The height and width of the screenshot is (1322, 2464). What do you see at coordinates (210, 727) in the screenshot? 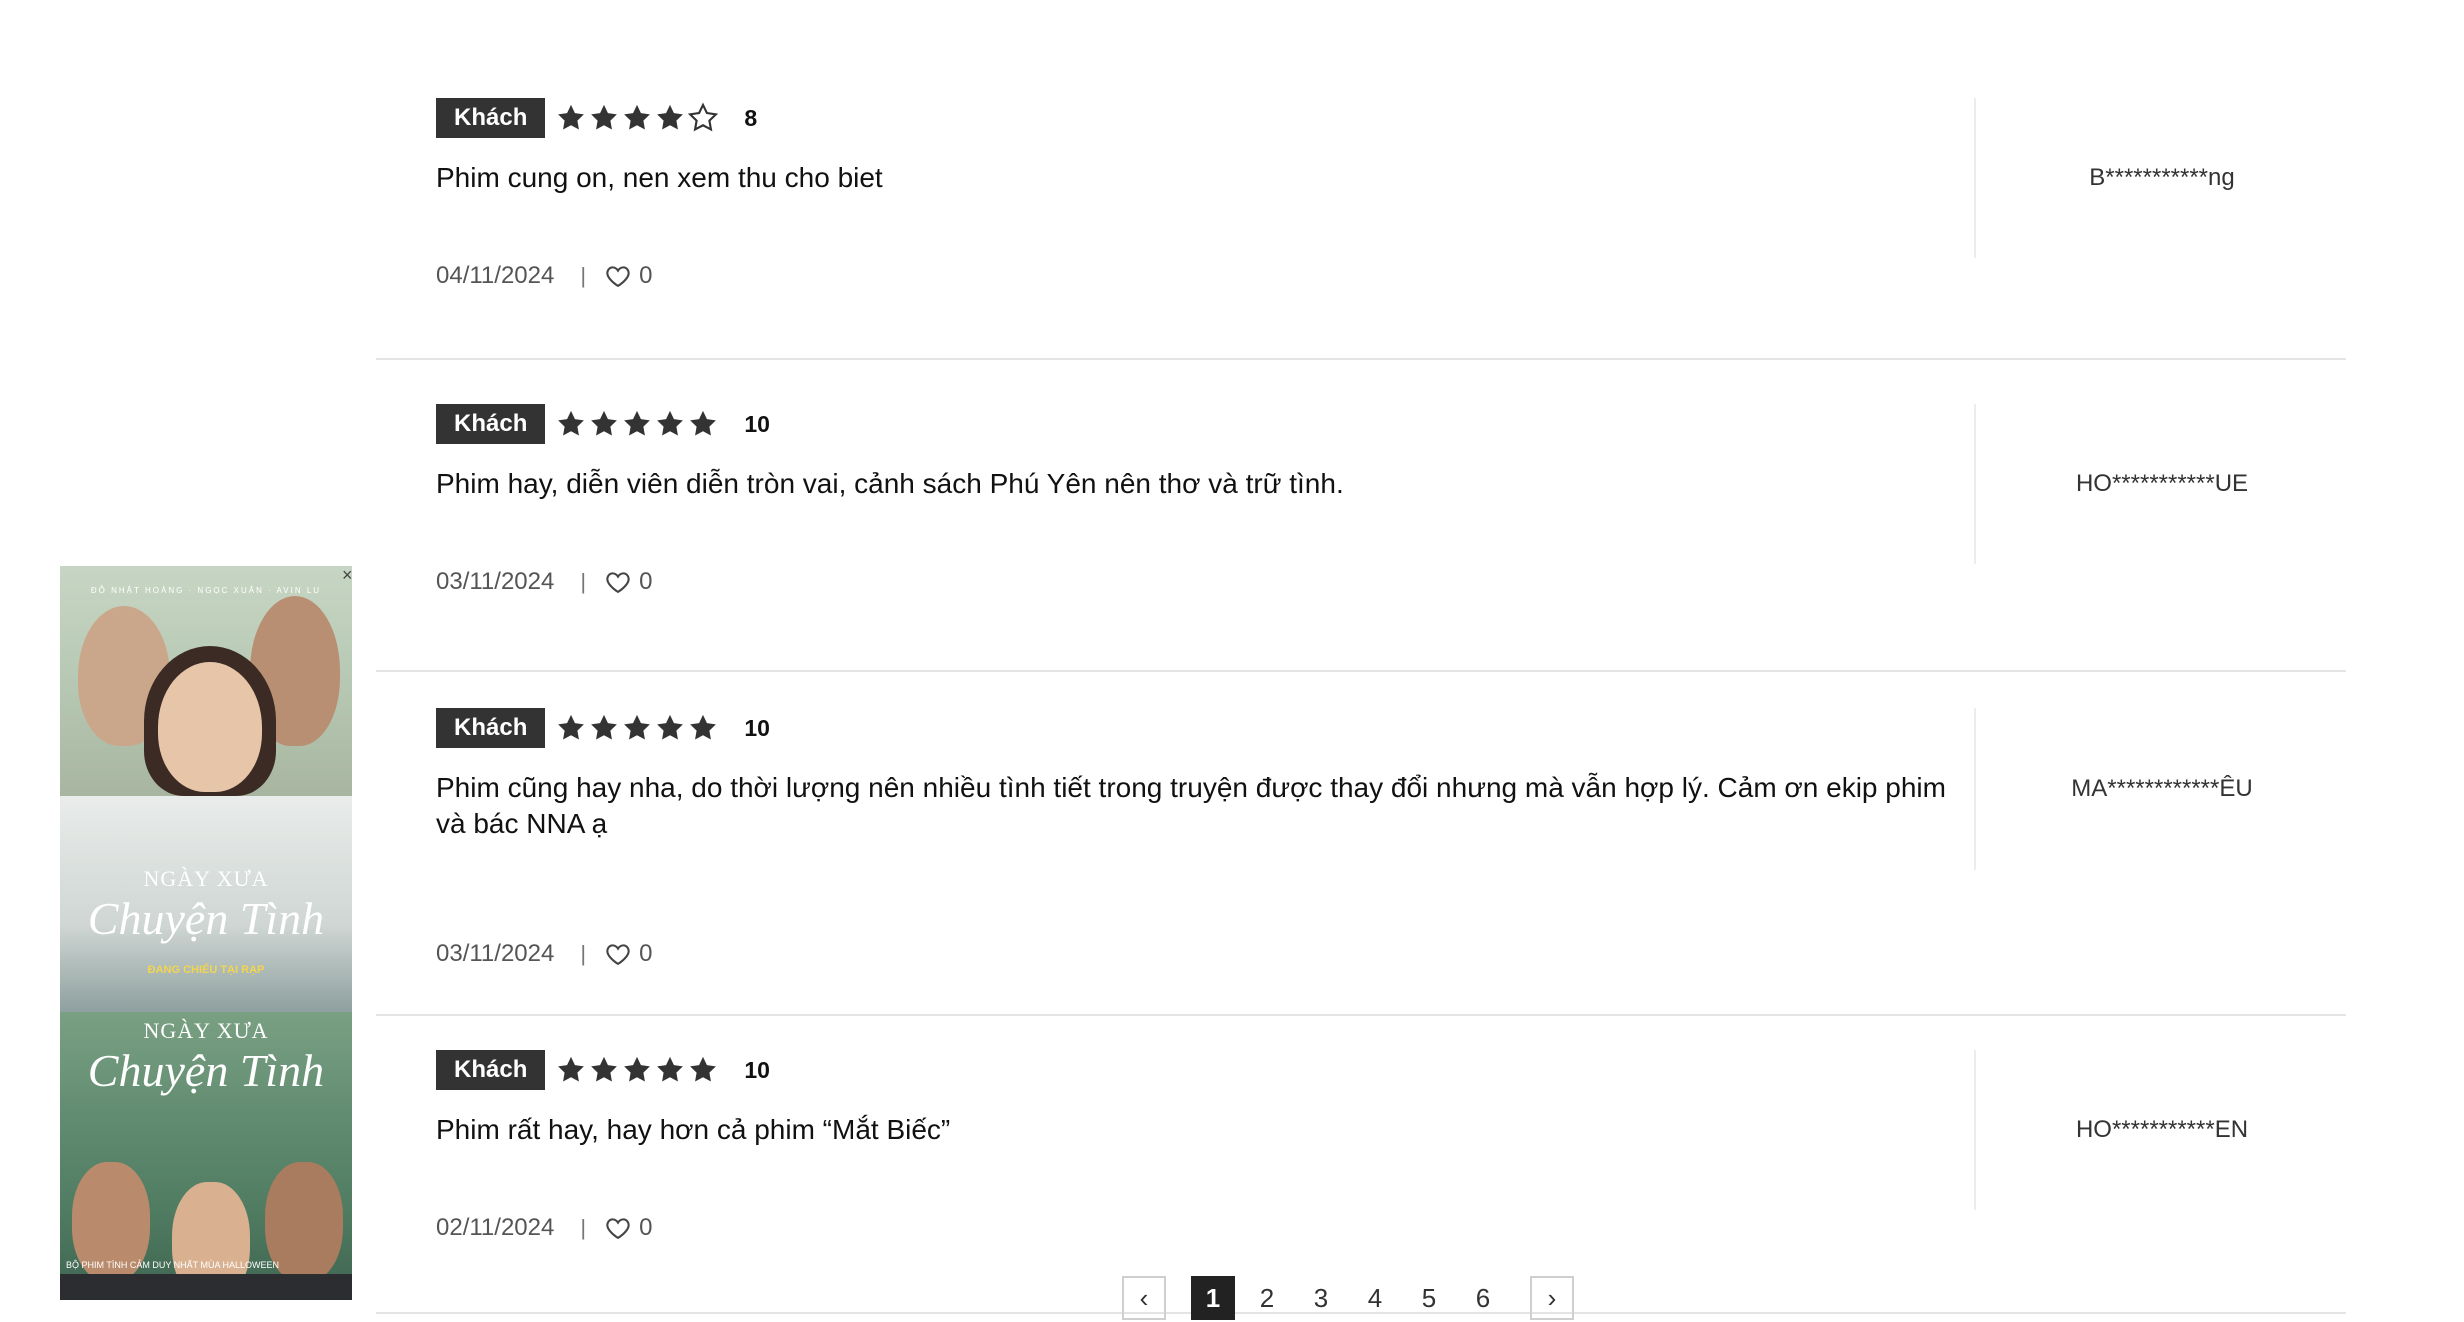
I see `poster-actress-face` at bounding box center [210, 727].